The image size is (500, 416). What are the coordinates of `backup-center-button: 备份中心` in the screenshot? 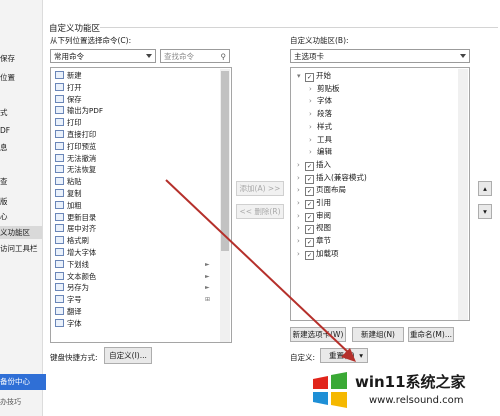 It's located at (23, 382).